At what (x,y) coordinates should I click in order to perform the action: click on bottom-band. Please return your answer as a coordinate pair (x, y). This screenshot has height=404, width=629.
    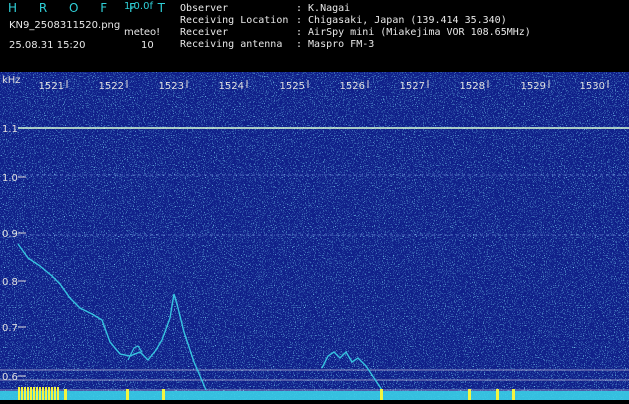
    Looking at the image, I should click on (314, 395).